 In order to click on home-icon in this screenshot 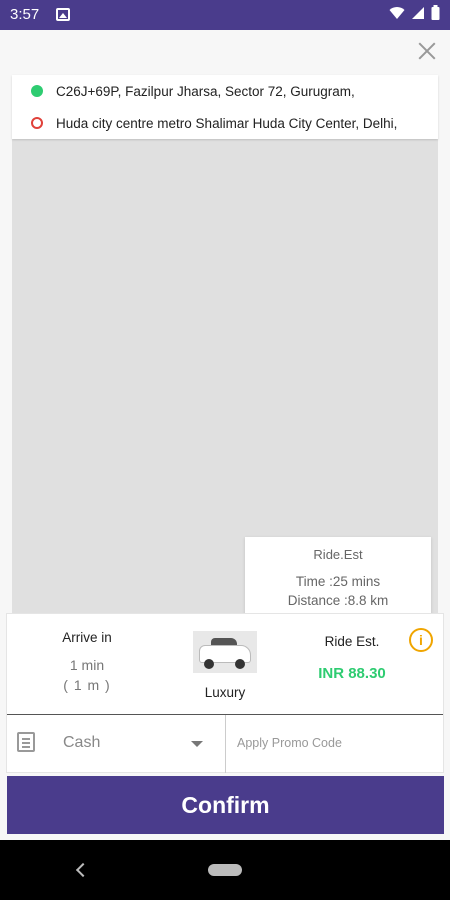, I will do `click(225, 870)`.